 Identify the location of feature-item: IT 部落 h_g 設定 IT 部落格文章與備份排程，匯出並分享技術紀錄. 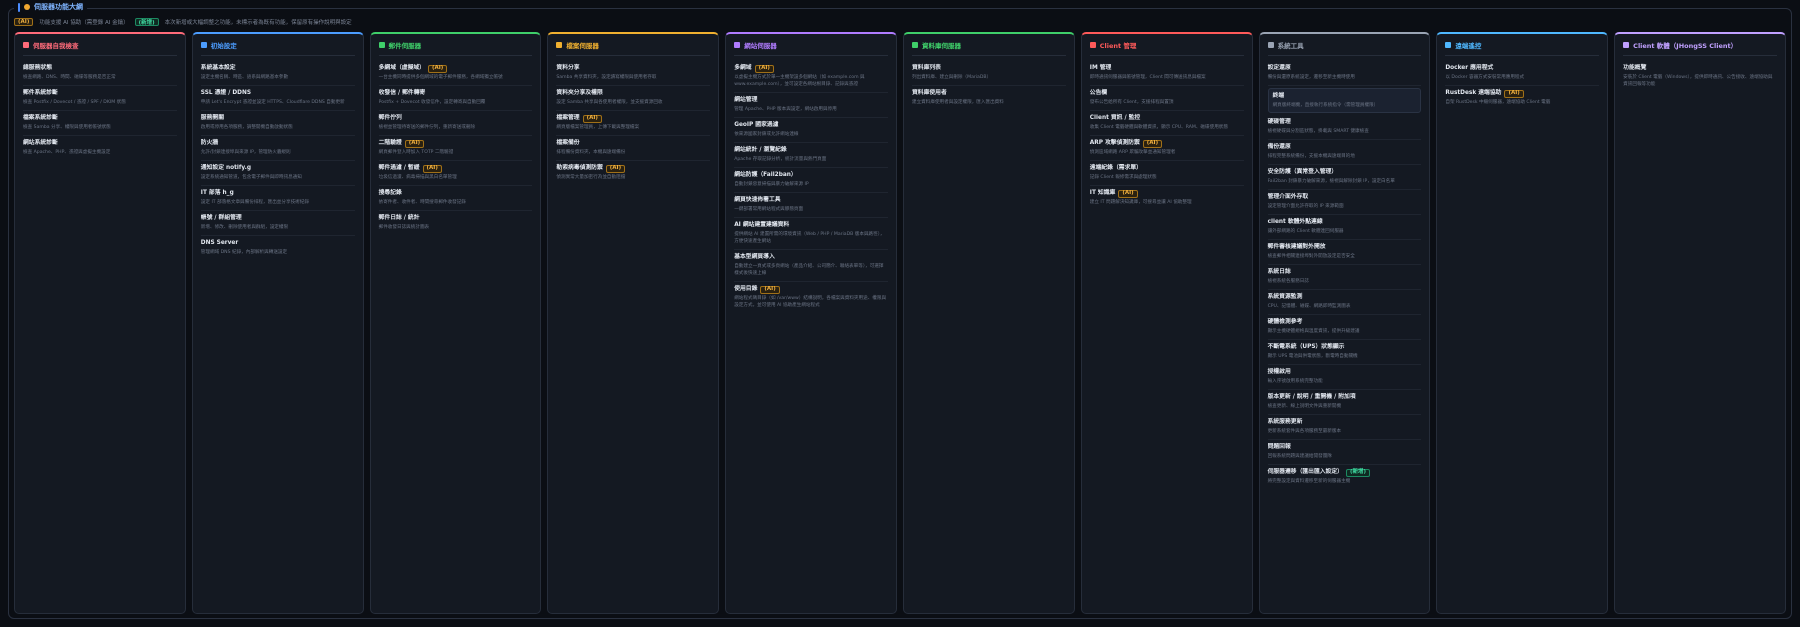
(277, 198).